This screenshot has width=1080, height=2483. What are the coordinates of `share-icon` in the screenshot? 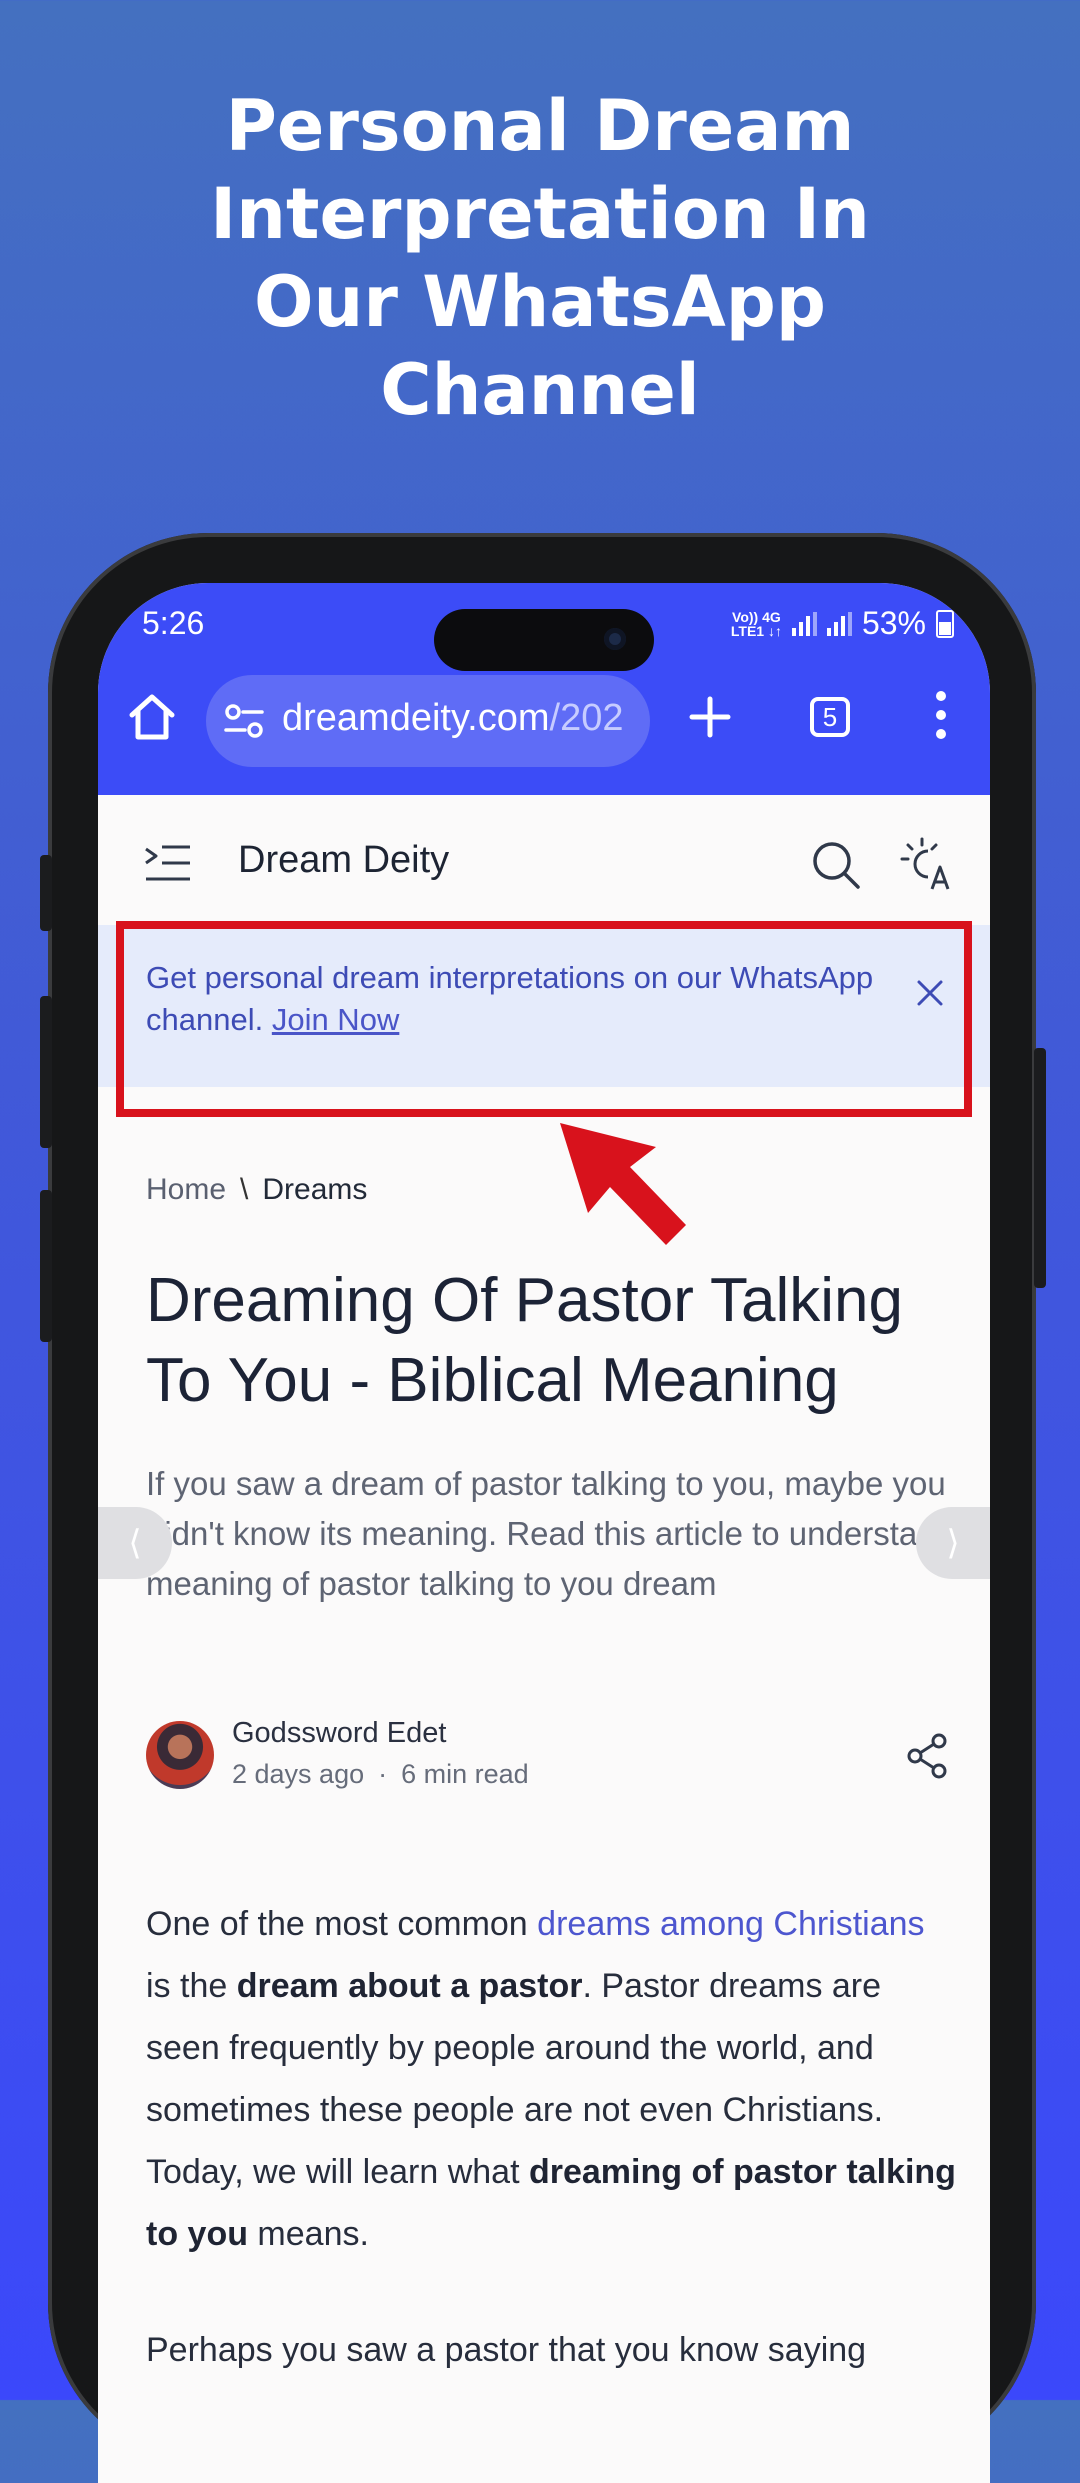 It's located at (927, 1756).